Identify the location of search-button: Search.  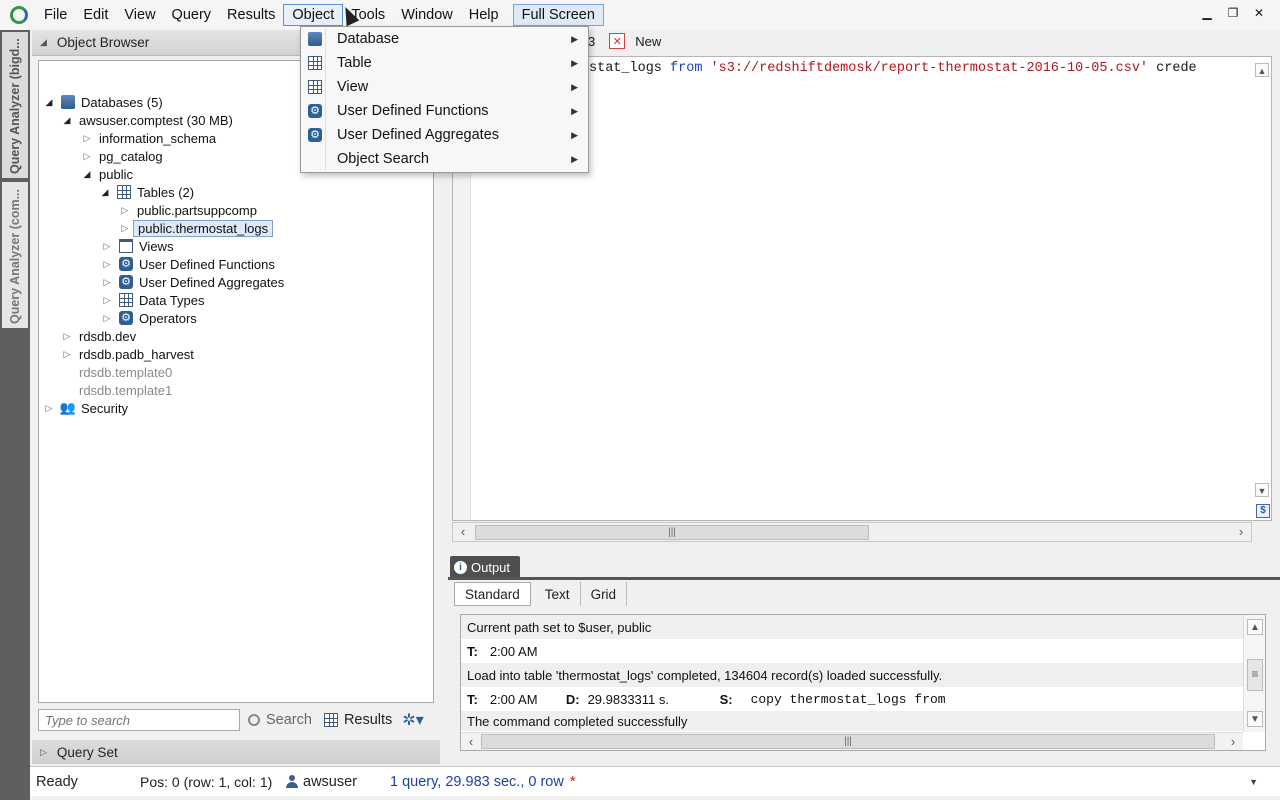
(280, 720).